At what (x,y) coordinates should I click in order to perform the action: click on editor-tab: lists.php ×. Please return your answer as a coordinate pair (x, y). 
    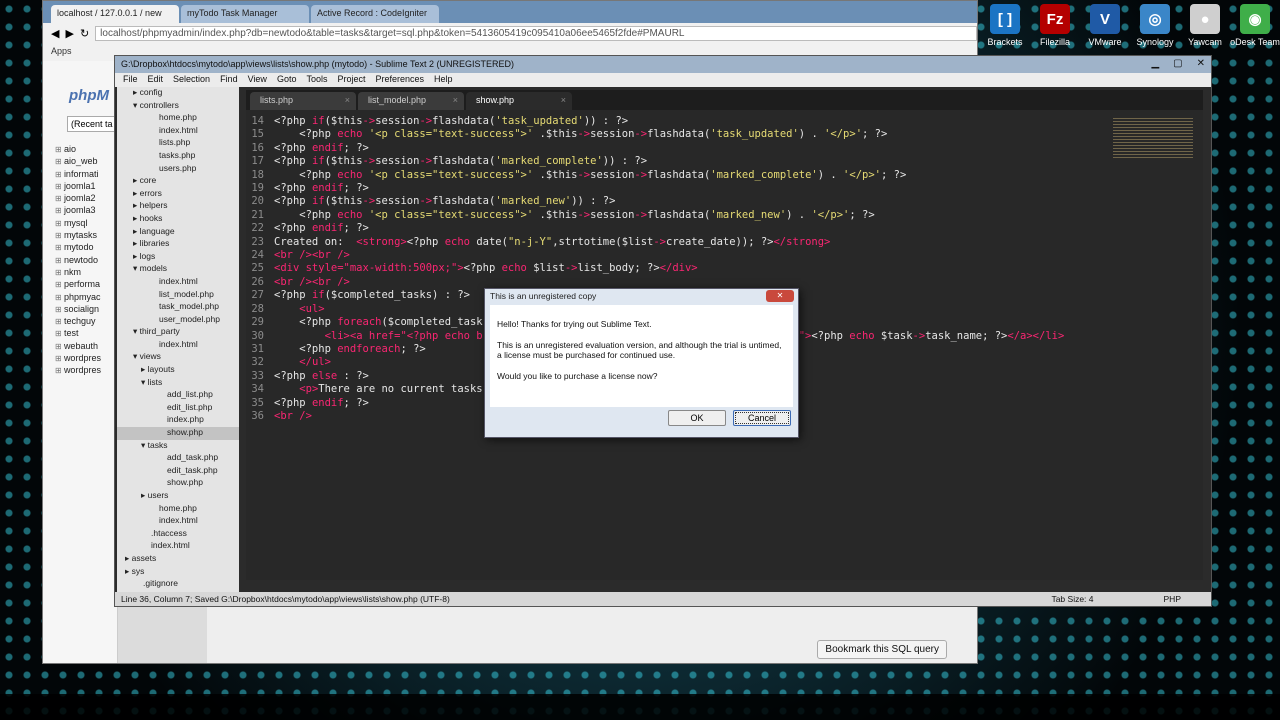
    Looking at the image, I should click on (303, 101).